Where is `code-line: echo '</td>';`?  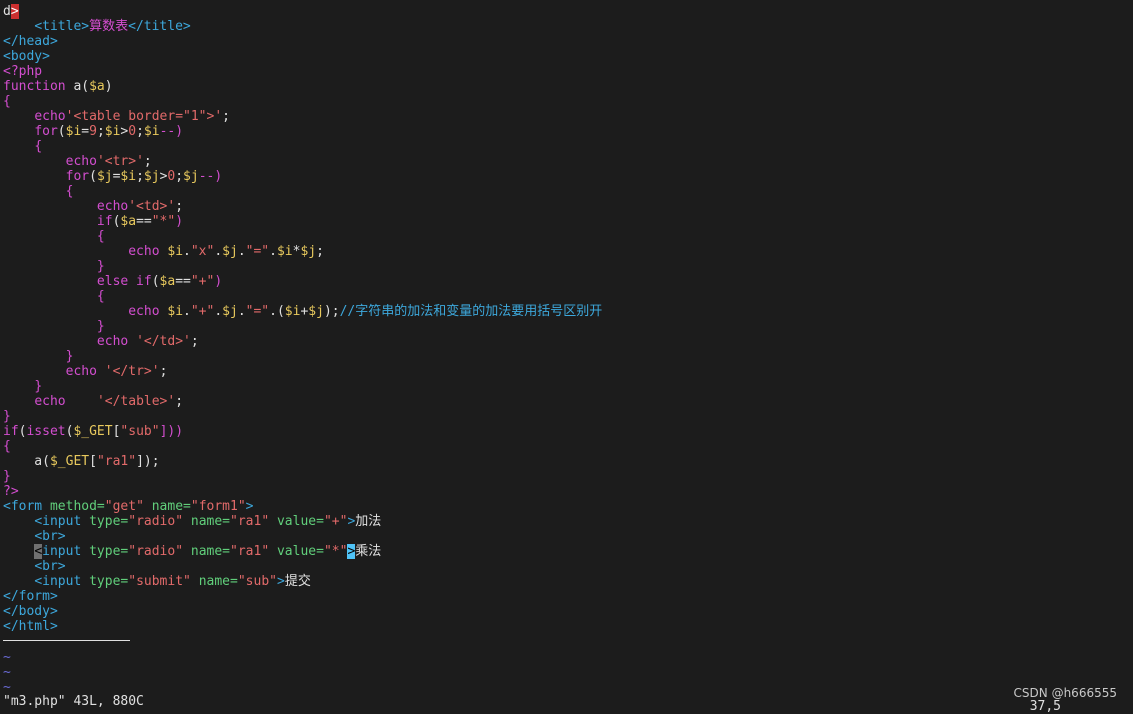 code-line: echo '</td>'; is located at coordinates (568, 341).